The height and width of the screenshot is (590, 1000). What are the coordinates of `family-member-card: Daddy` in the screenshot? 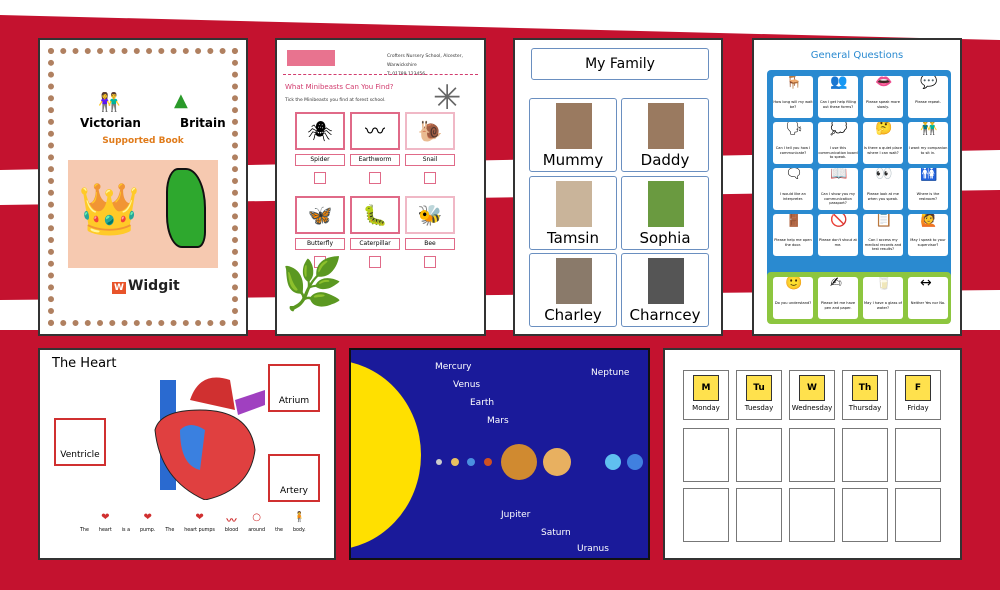 It's located at (665, 135).